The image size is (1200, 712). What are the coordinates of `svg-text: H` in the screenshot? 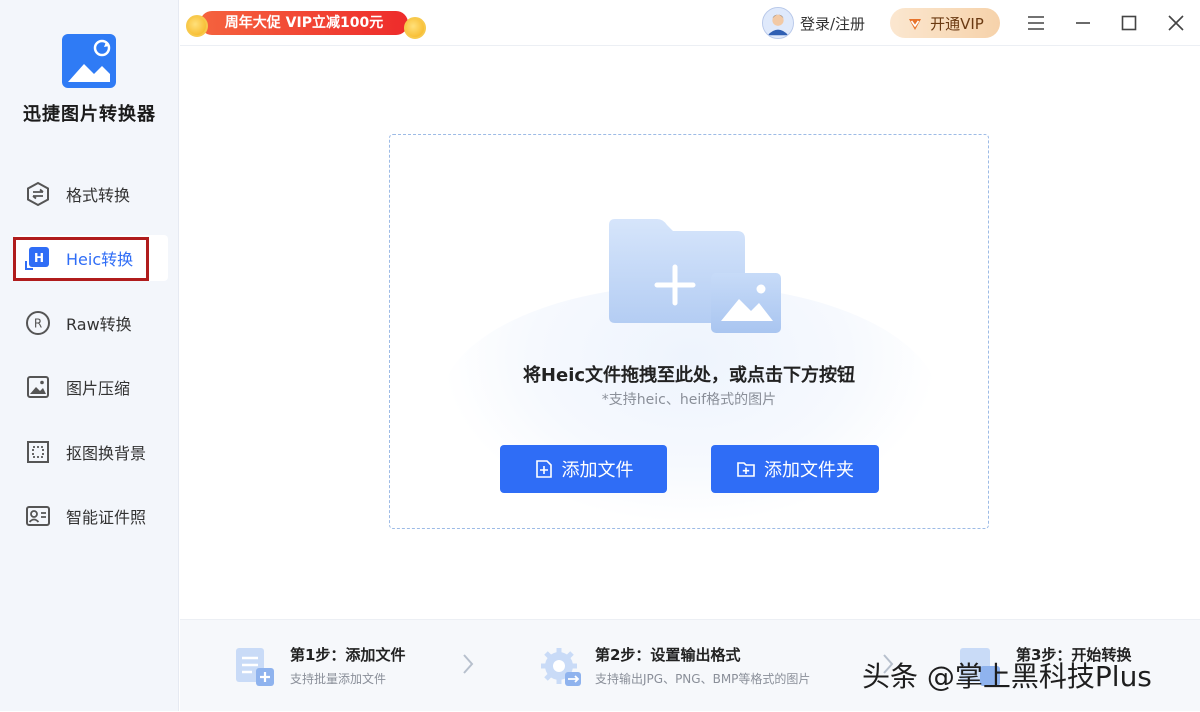 It's located at (39, 258).